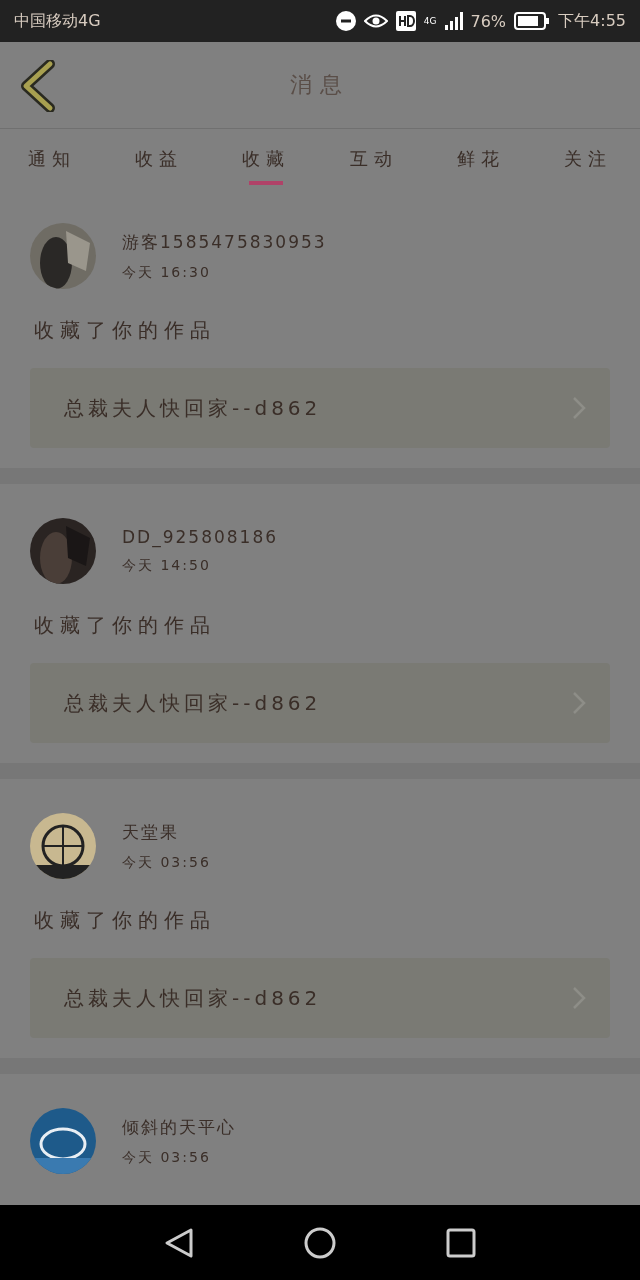 The height and width of the screenshot is (1280, 640). I want to click on battery-icon, so click(532, 21).